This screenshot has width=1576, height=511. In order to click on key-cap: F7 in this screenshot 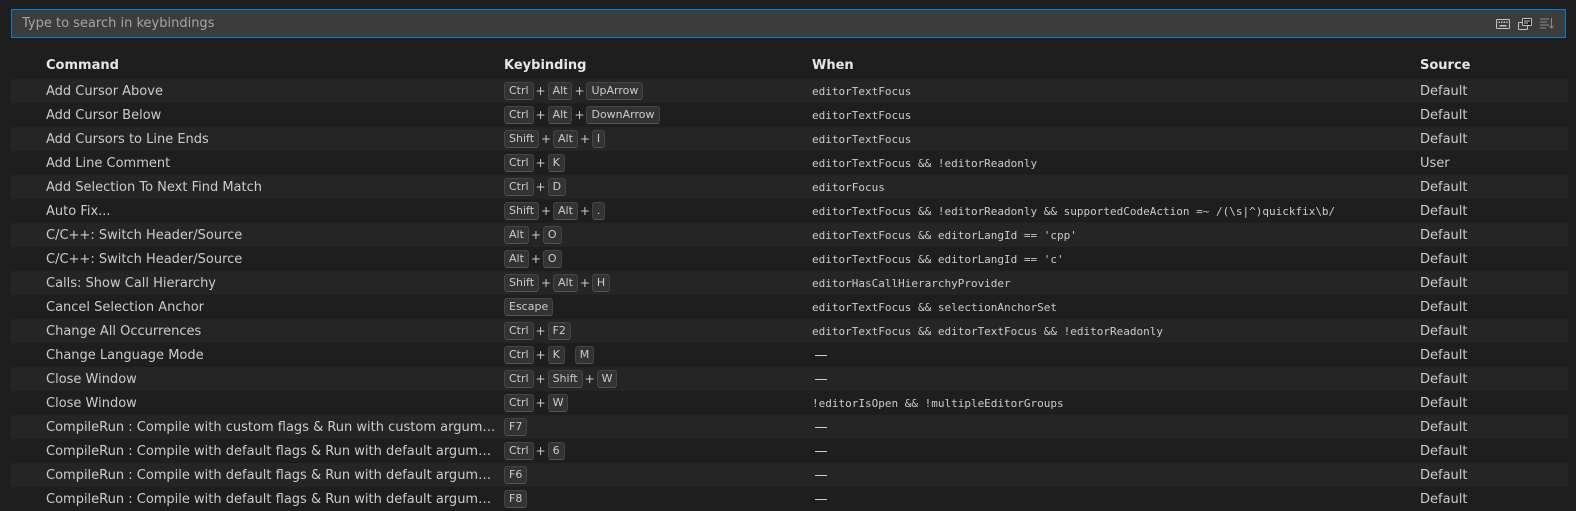, I will do `click(516, 427)`.